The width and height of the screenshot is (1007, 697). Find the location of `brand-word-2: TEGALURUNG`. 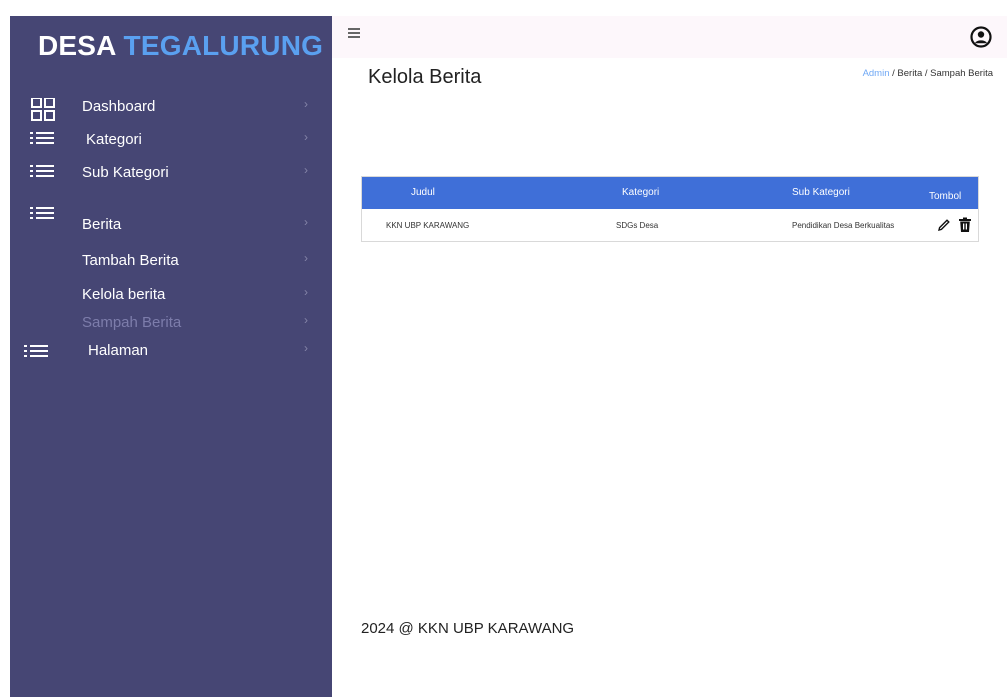

brand-word-2: TEGALURUNG is located at coordinates (223, 45).